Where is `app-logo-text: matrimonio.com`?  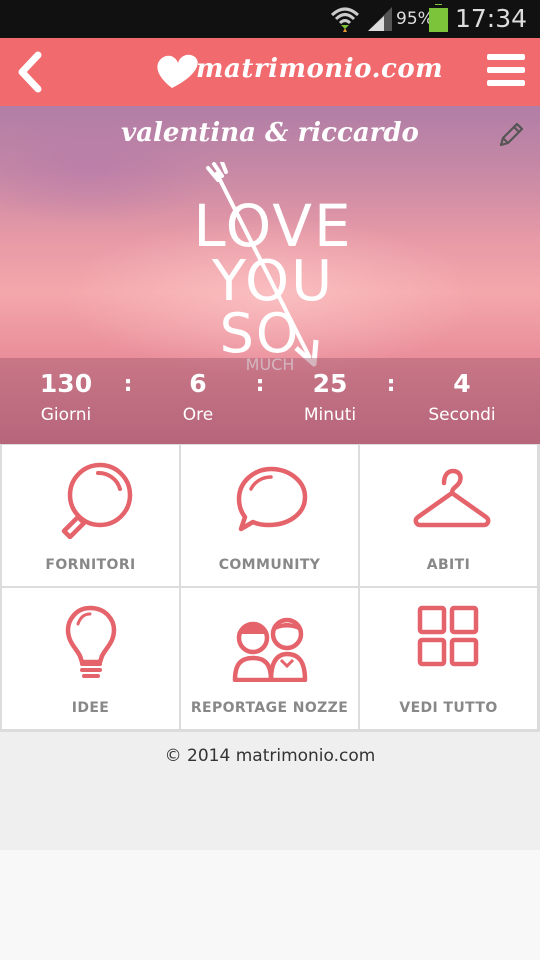
app-logo-text: matrimonio.com is located at coordinates (319, 69).